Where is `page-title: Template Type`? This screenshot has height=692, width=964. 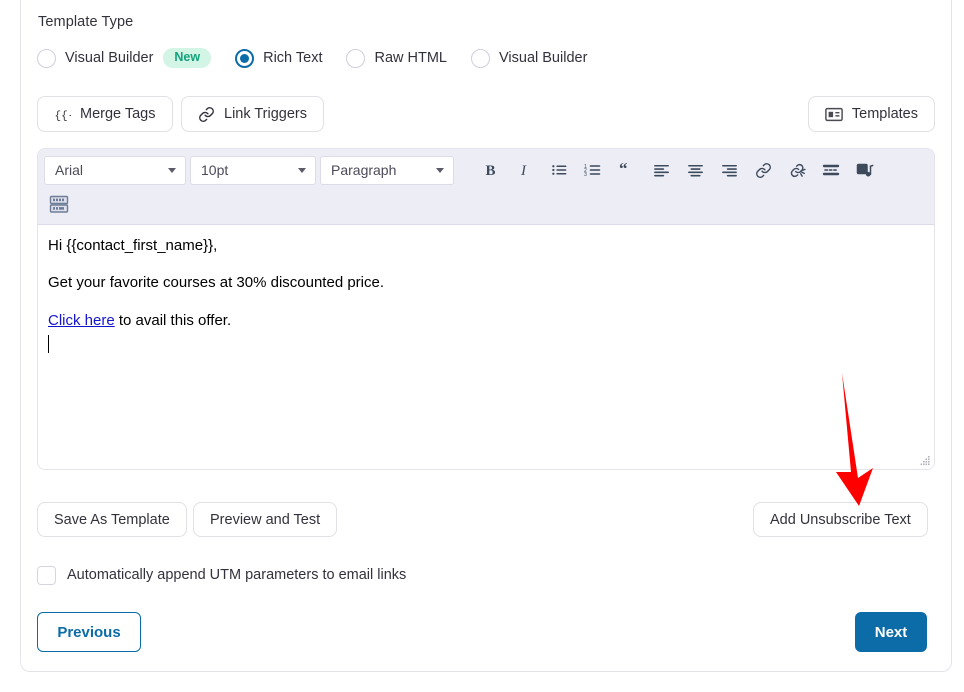 page-title: Template Type is located at coordinates (86, 22).